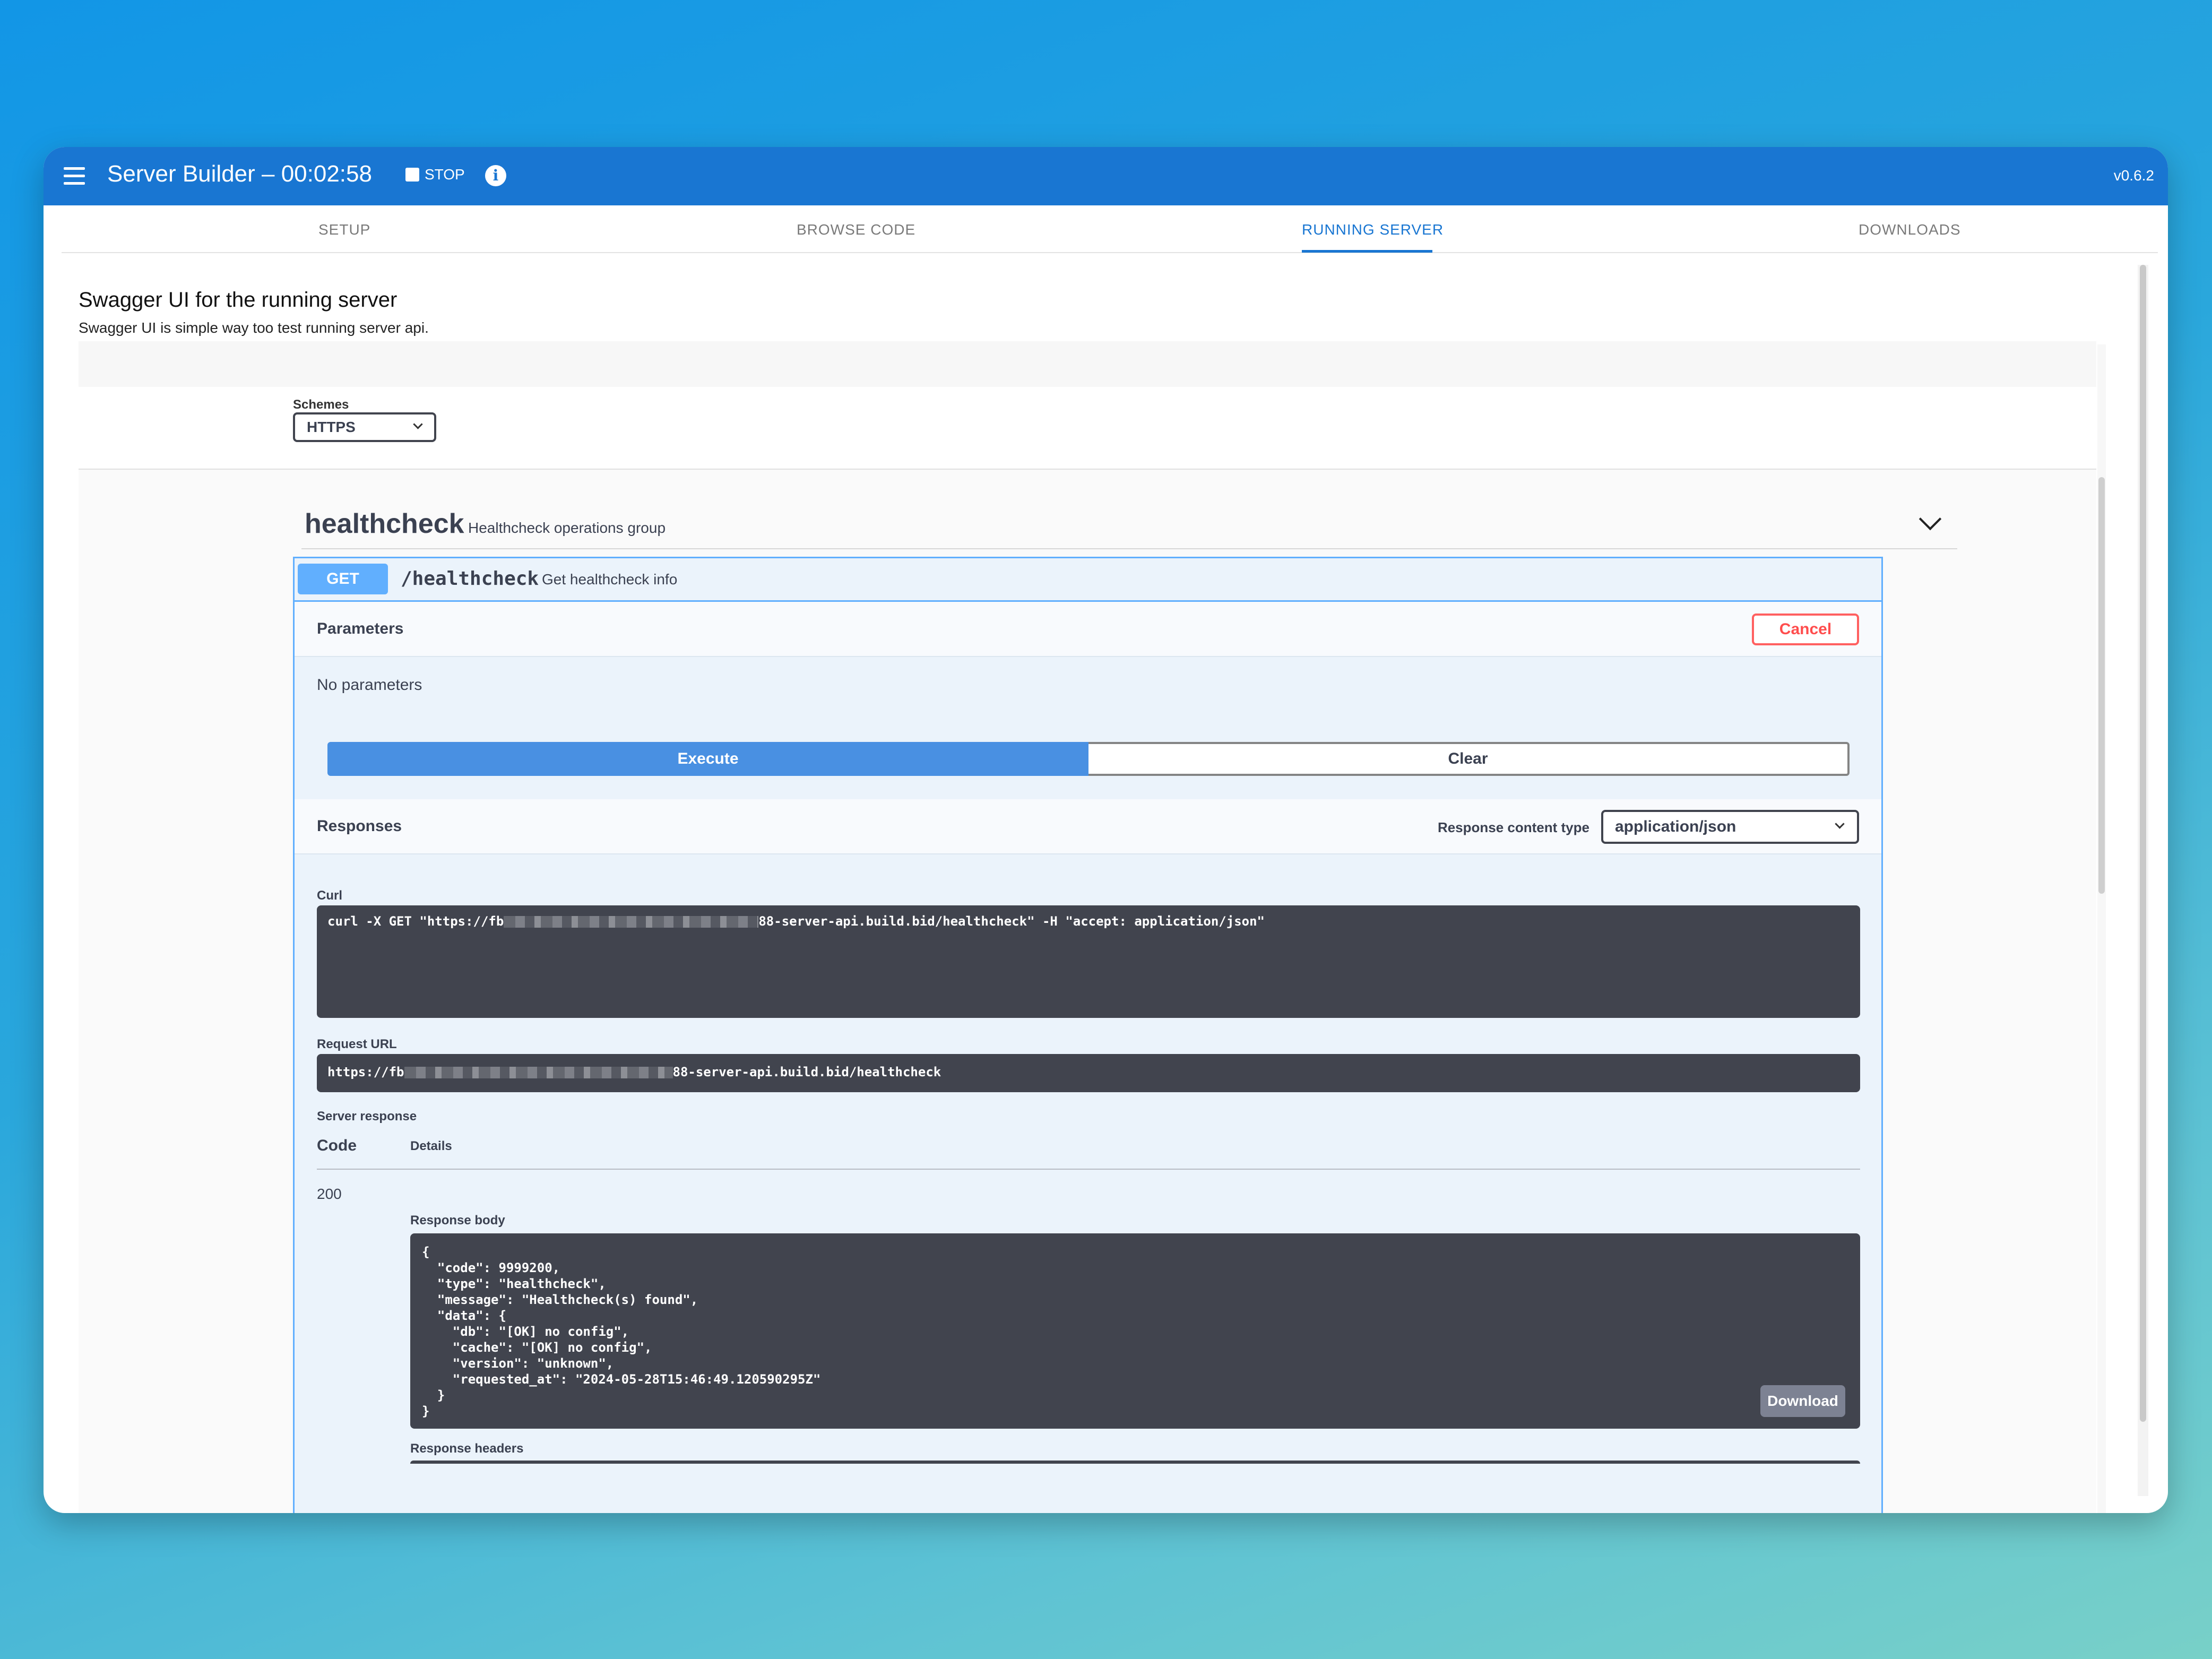  What do you see at coordinates (1135, 1462) in the screenshot?
I see `response-headers-block` at bounding box center [1135, 1462].